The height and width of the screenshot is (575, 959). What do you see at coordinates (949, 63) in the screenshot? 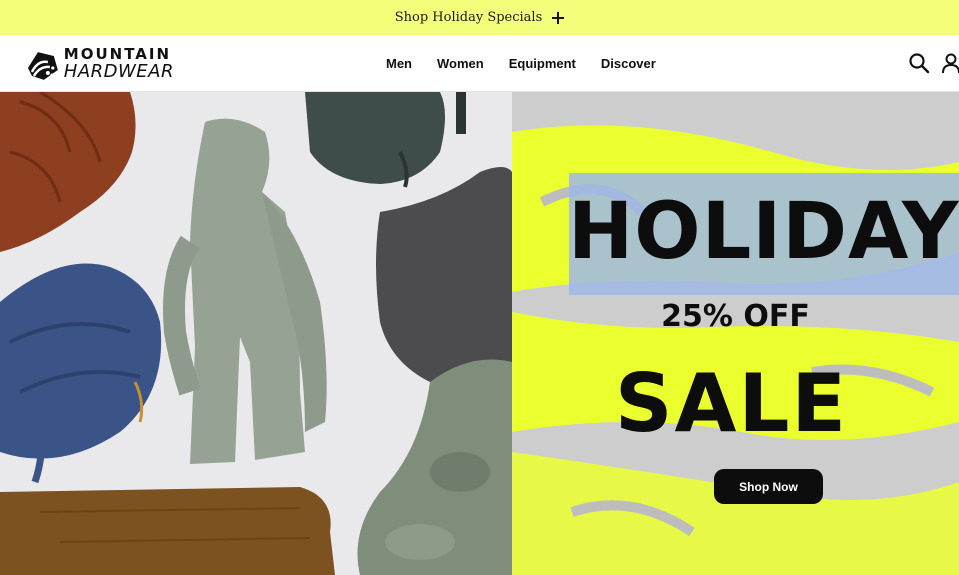
I see `account-icon` at bounding box center [949, 63].